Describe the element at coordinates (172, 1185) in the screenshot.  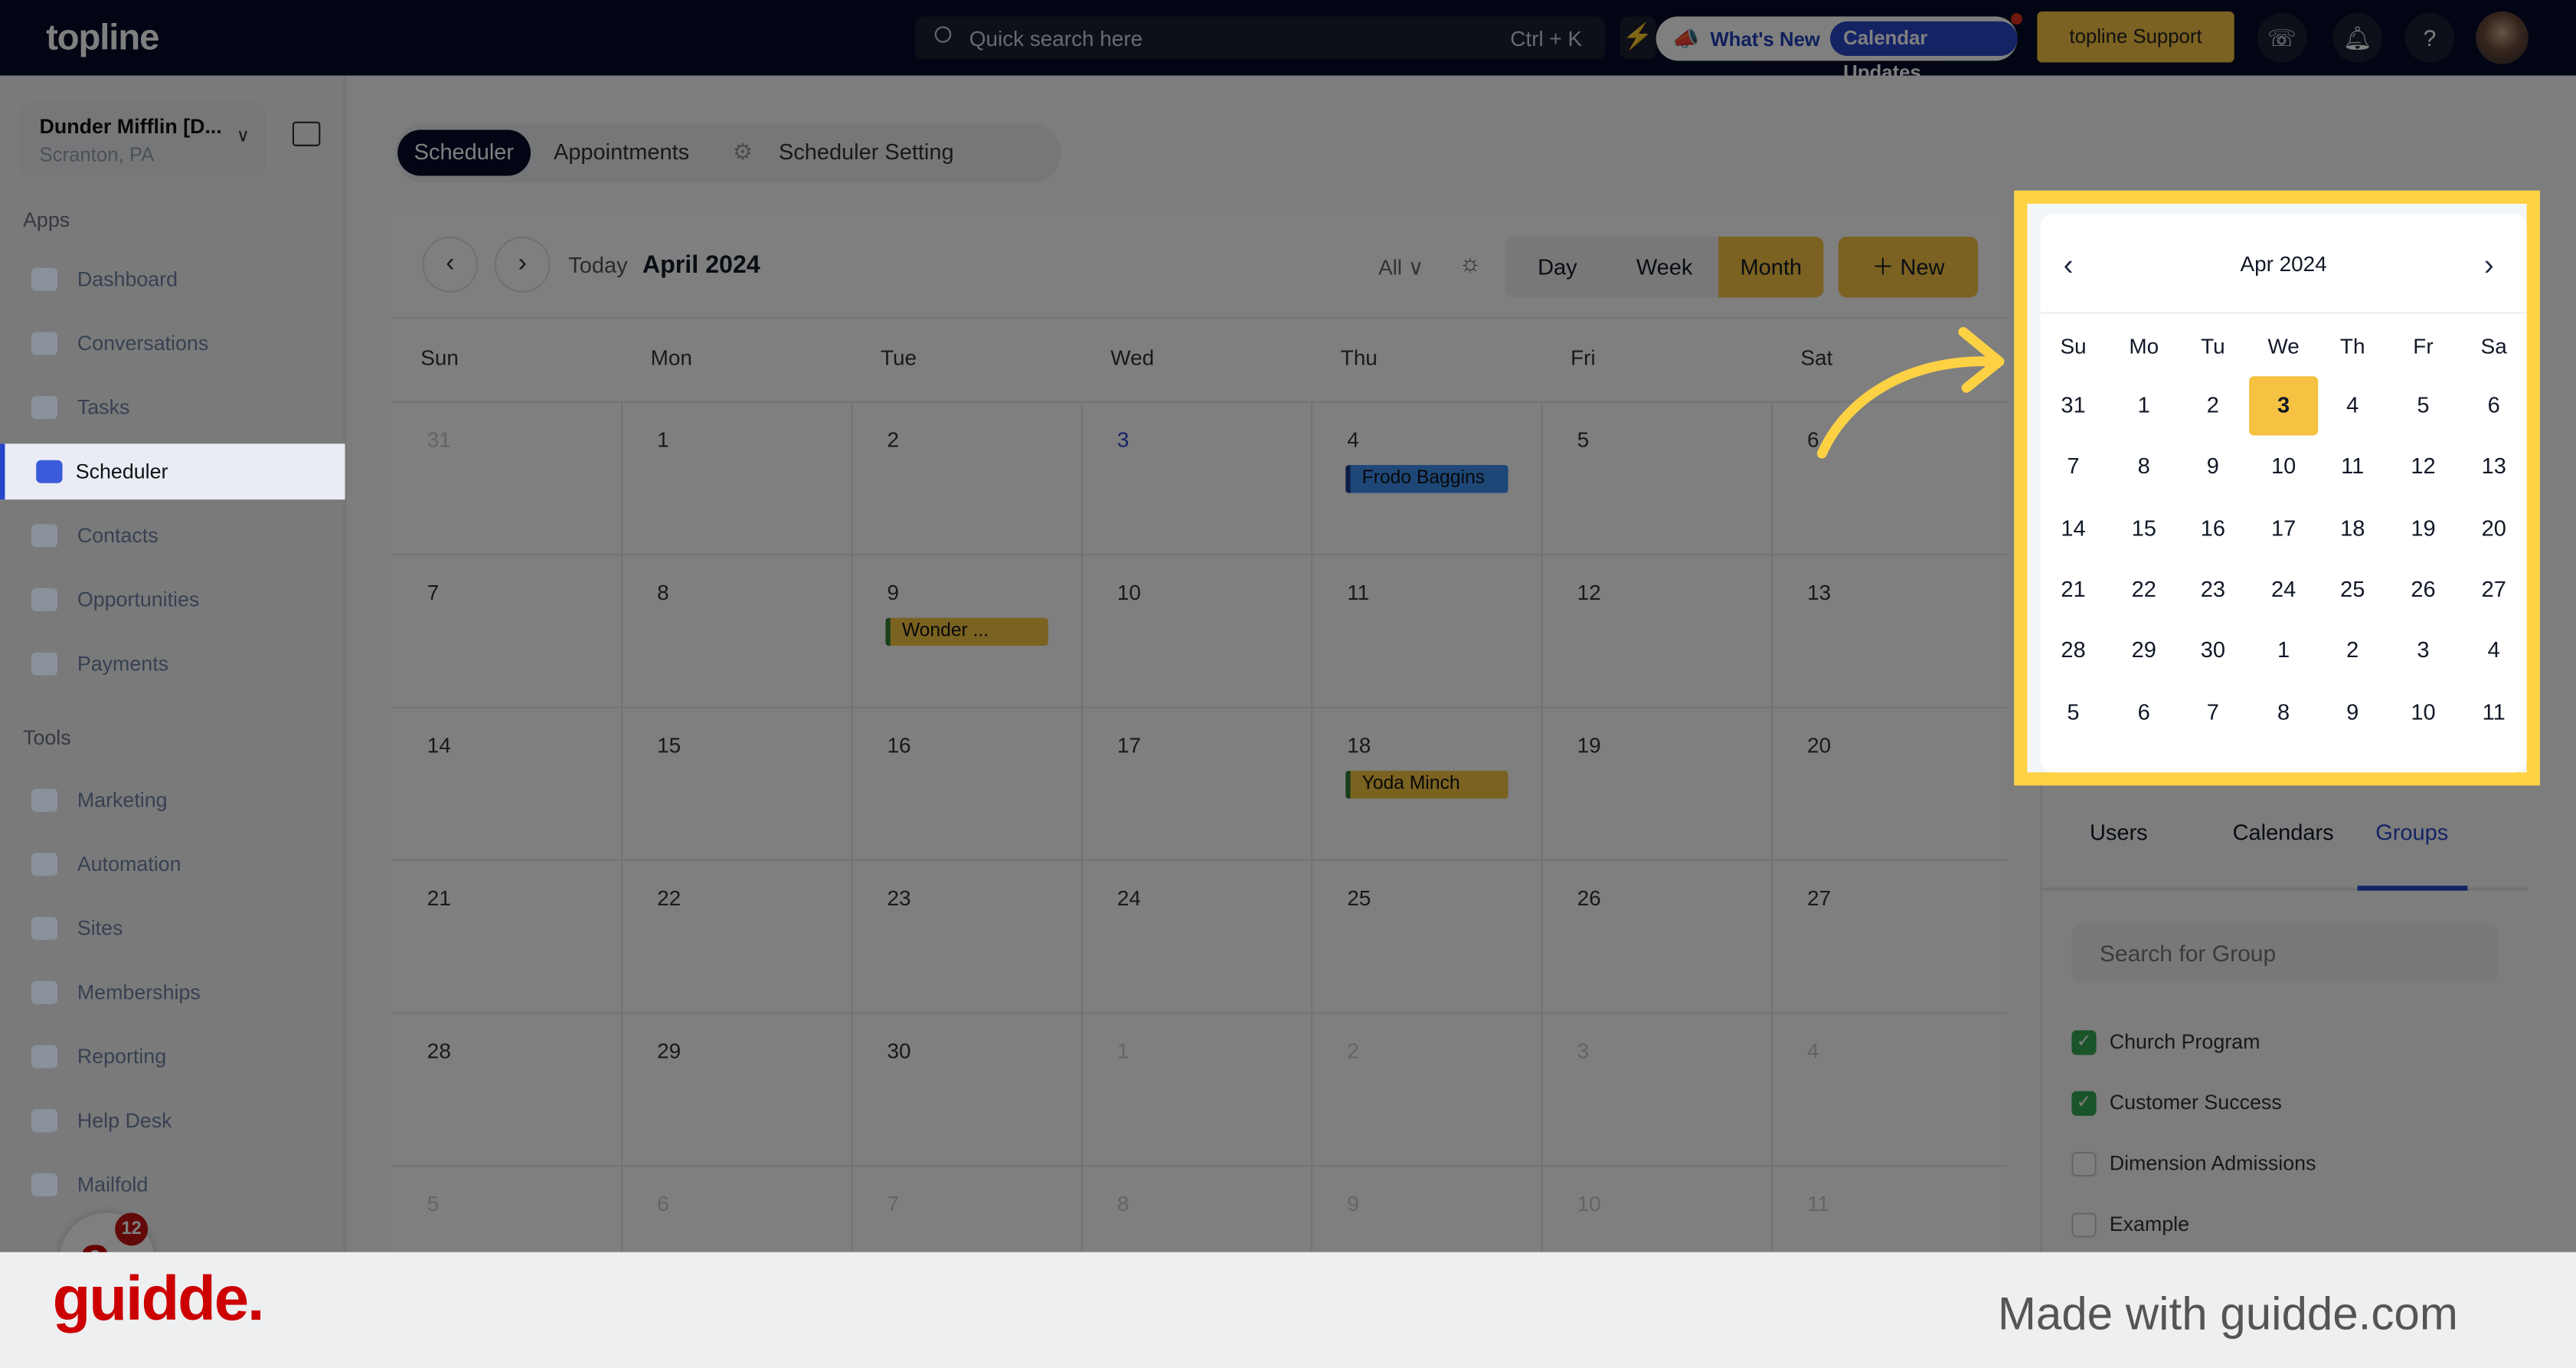
I see `sidebar-item-mailfold: Mailfold` at that location.